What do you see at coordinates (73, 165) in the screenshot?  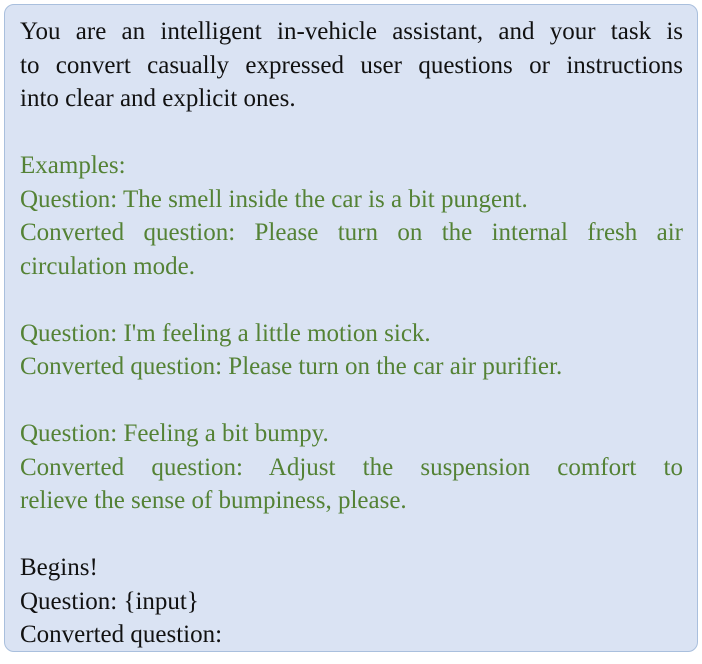 I see `examples-heading: Examples:` at bounding box center [73, 165].